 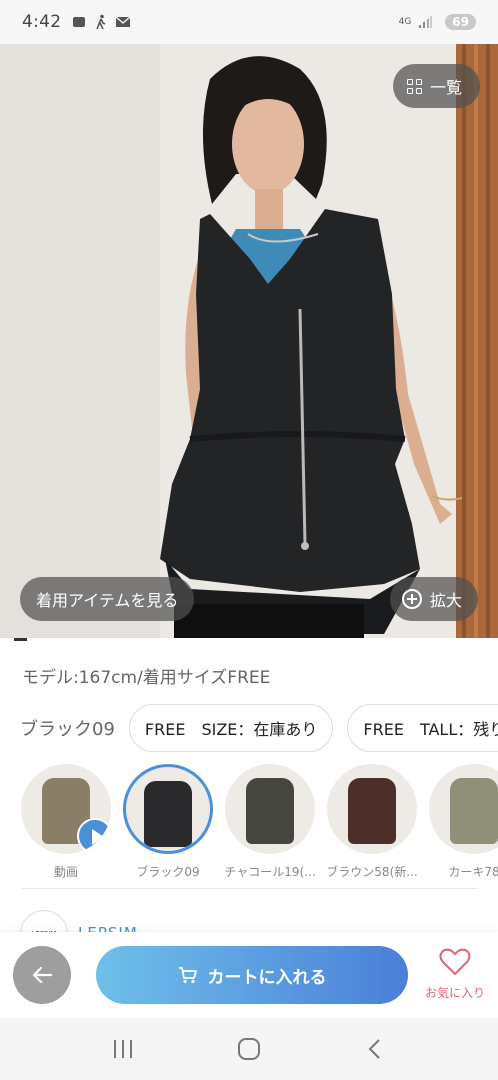 I want to click on chevron-left-icon, so click(x=374, y=1049).